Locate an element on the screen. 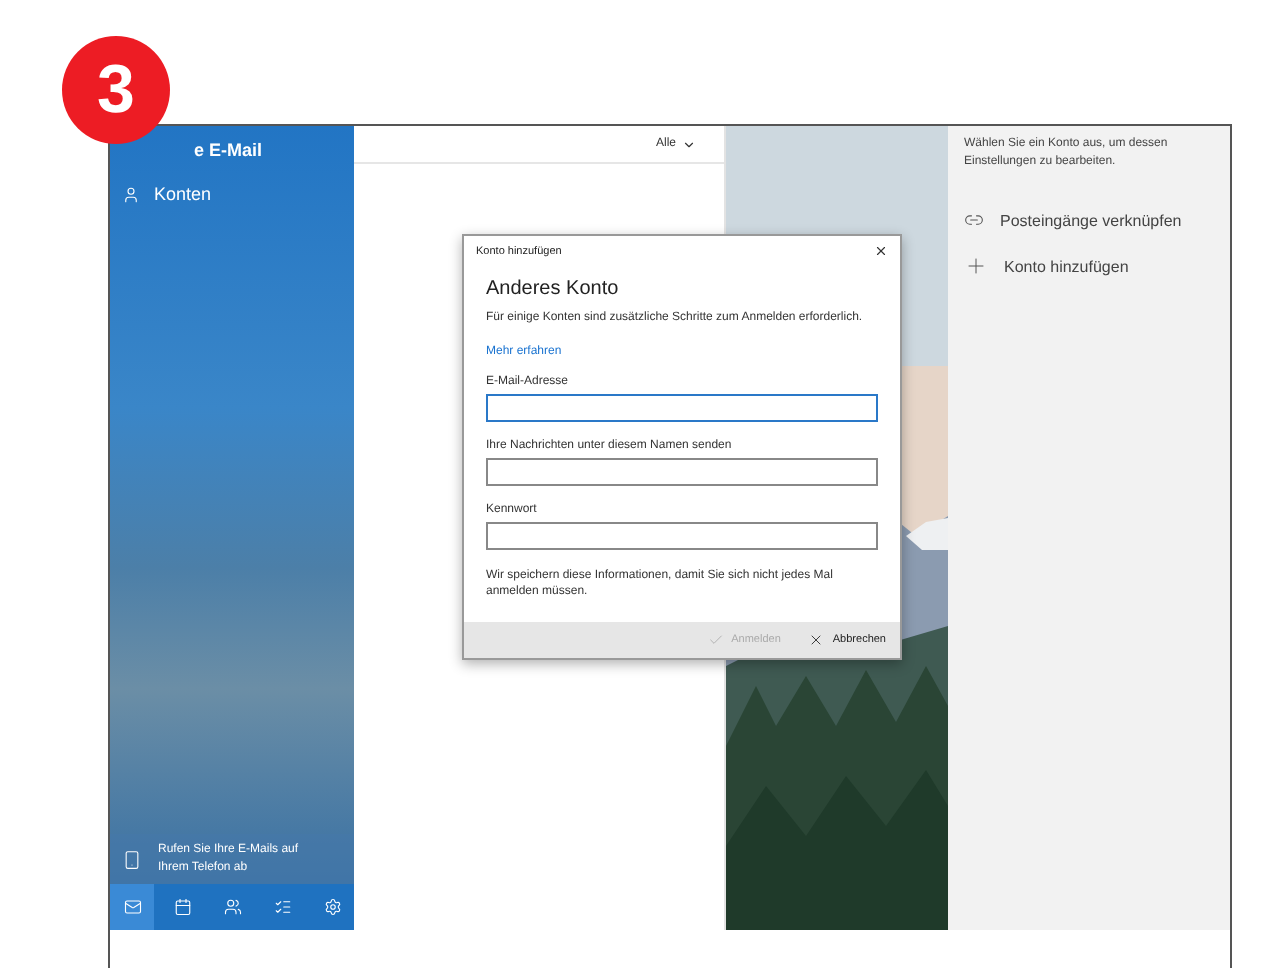 The image size is (1262, 968). settings-action: Konto hinzufügen is located at coordinates (1089, 266).